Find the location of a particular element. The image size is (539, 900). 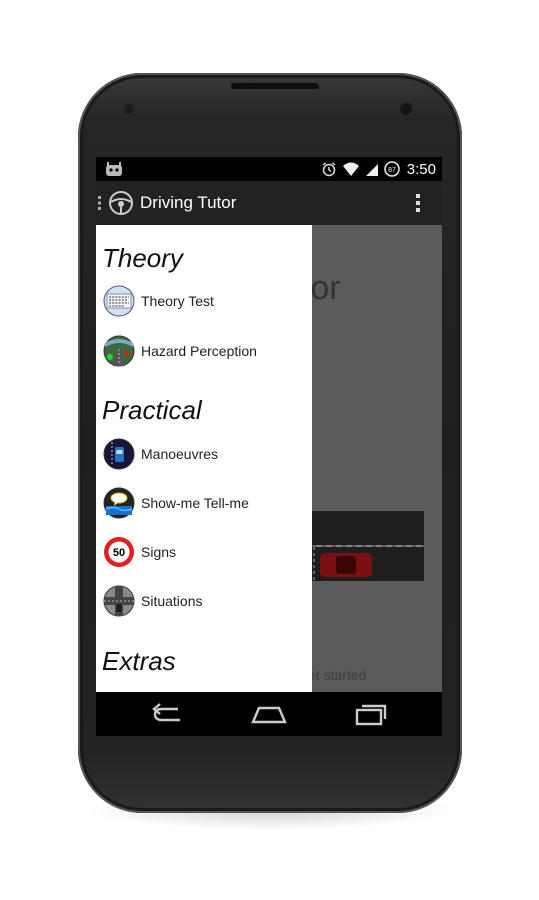

show-me-tell-me-icon is located at coordinates (119, 503).